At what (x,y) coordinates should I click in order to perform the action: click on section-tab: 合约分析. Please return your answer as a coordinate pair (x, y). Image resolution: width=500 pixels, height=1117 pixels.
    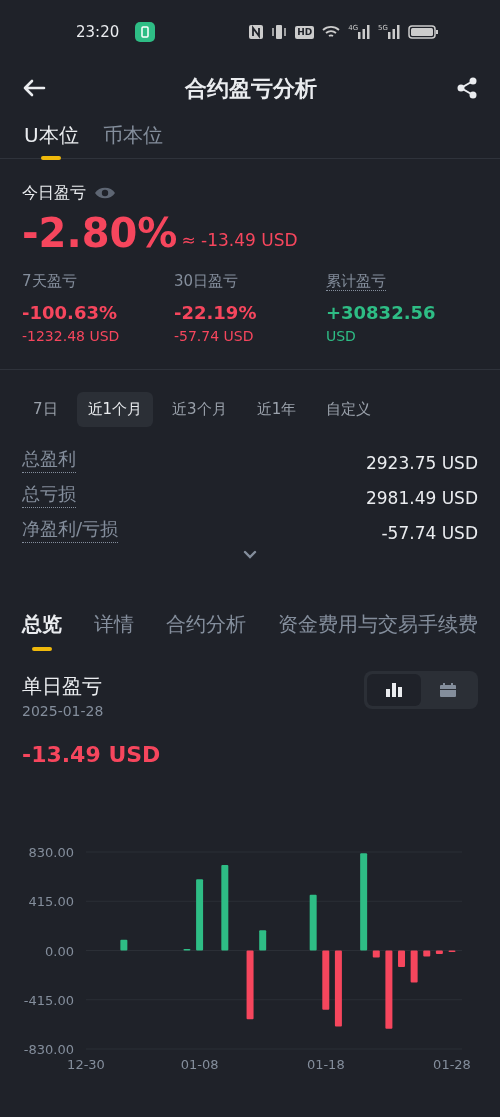
    Looking at the image, I should click on (206, 628).